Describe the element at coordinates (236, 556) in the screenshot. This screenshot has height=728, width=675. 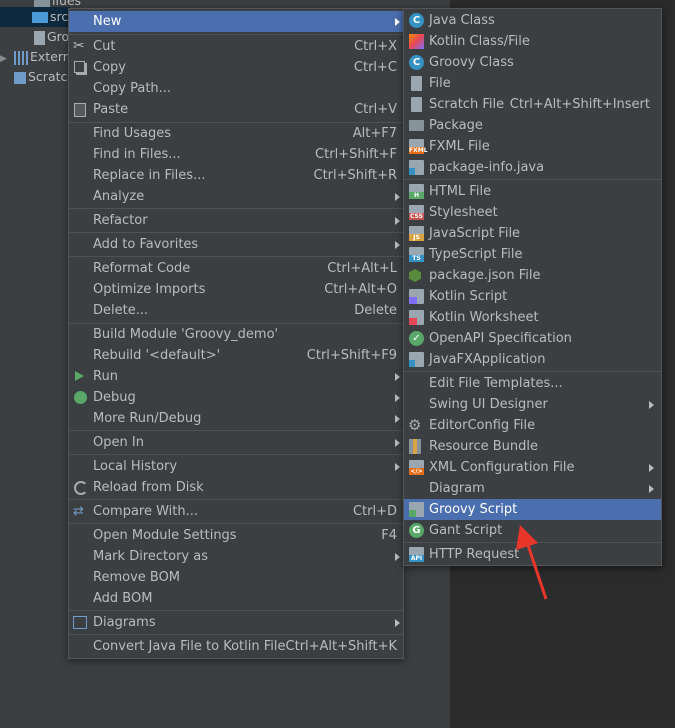
I see `menu-item-mark-directory-as: Mark Directory as` at that location.